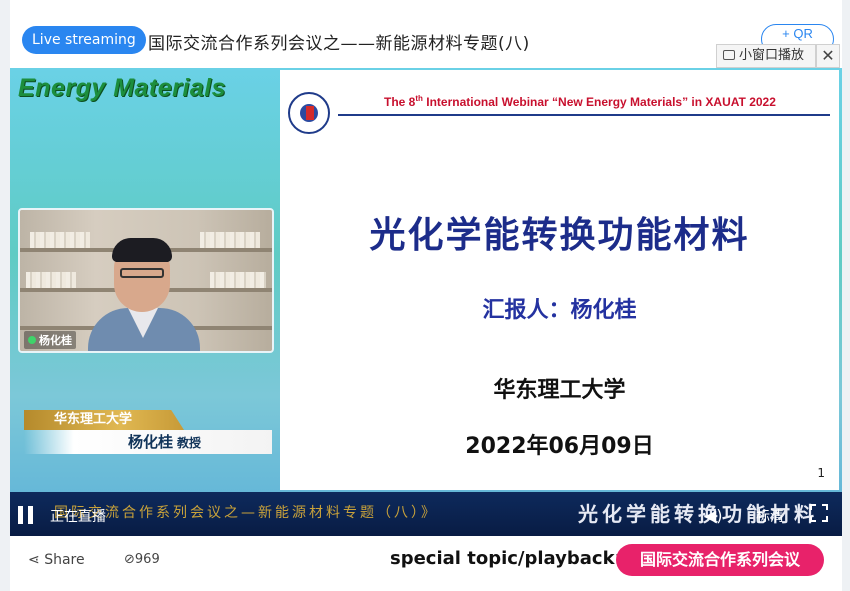  Describe the element at coordinates (339, 44) in the screenshot. I see `stream-title: 国际交流合作系列会议之——新能源材料专题(八)` at that location.